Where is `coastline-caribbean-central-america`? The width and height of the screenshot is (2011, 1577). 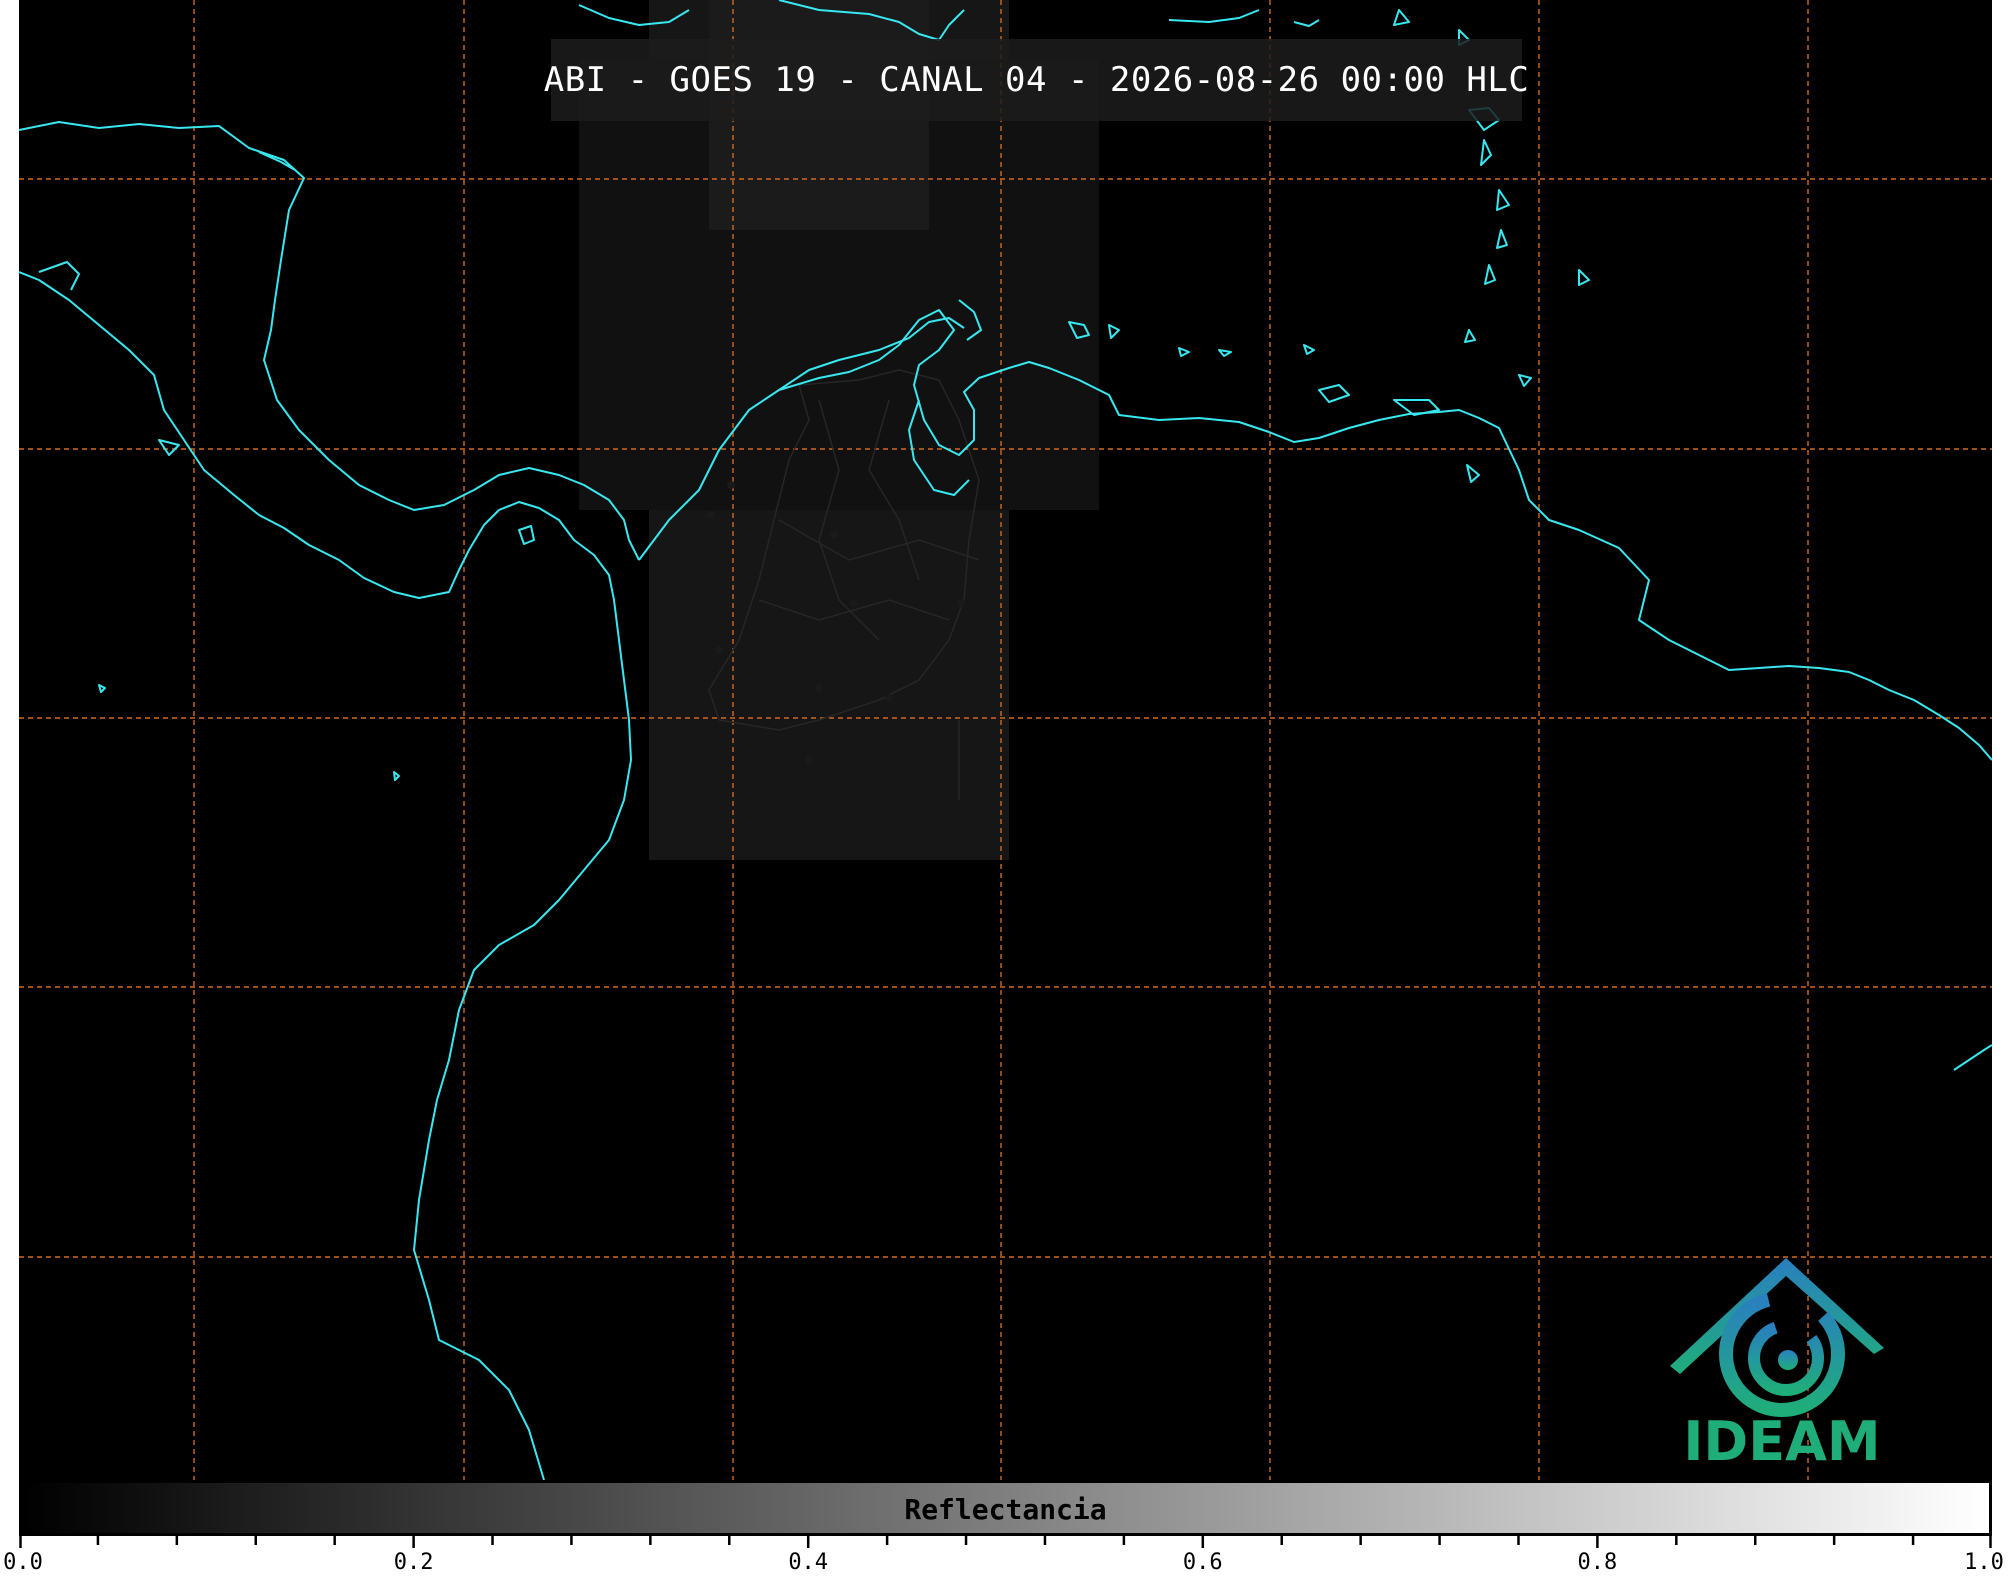 coastline-caribbean-central-america is located at coordinates (329, 341).